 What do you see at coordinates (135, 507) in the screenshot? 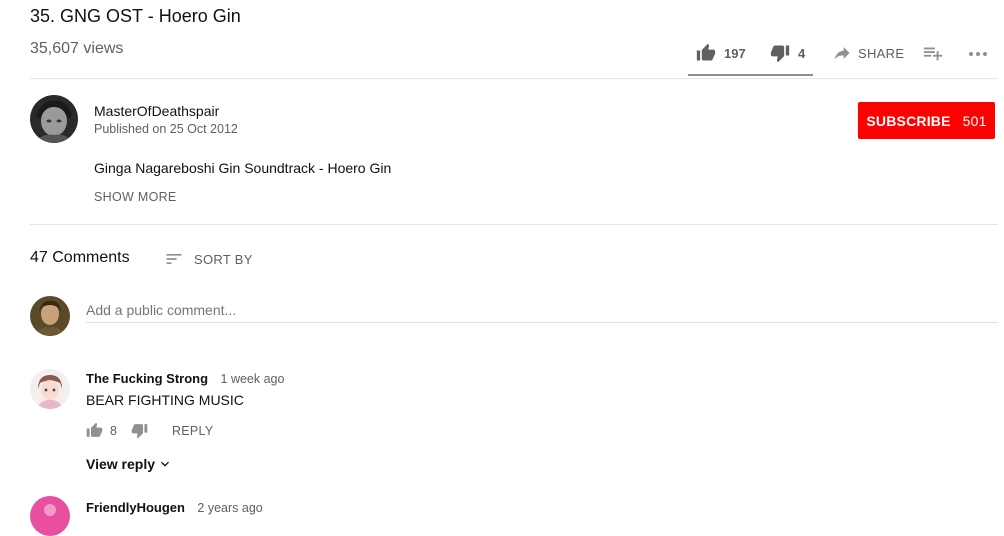
I see `comment-author: FriendlyHougen` at bounding box center [135, 507].